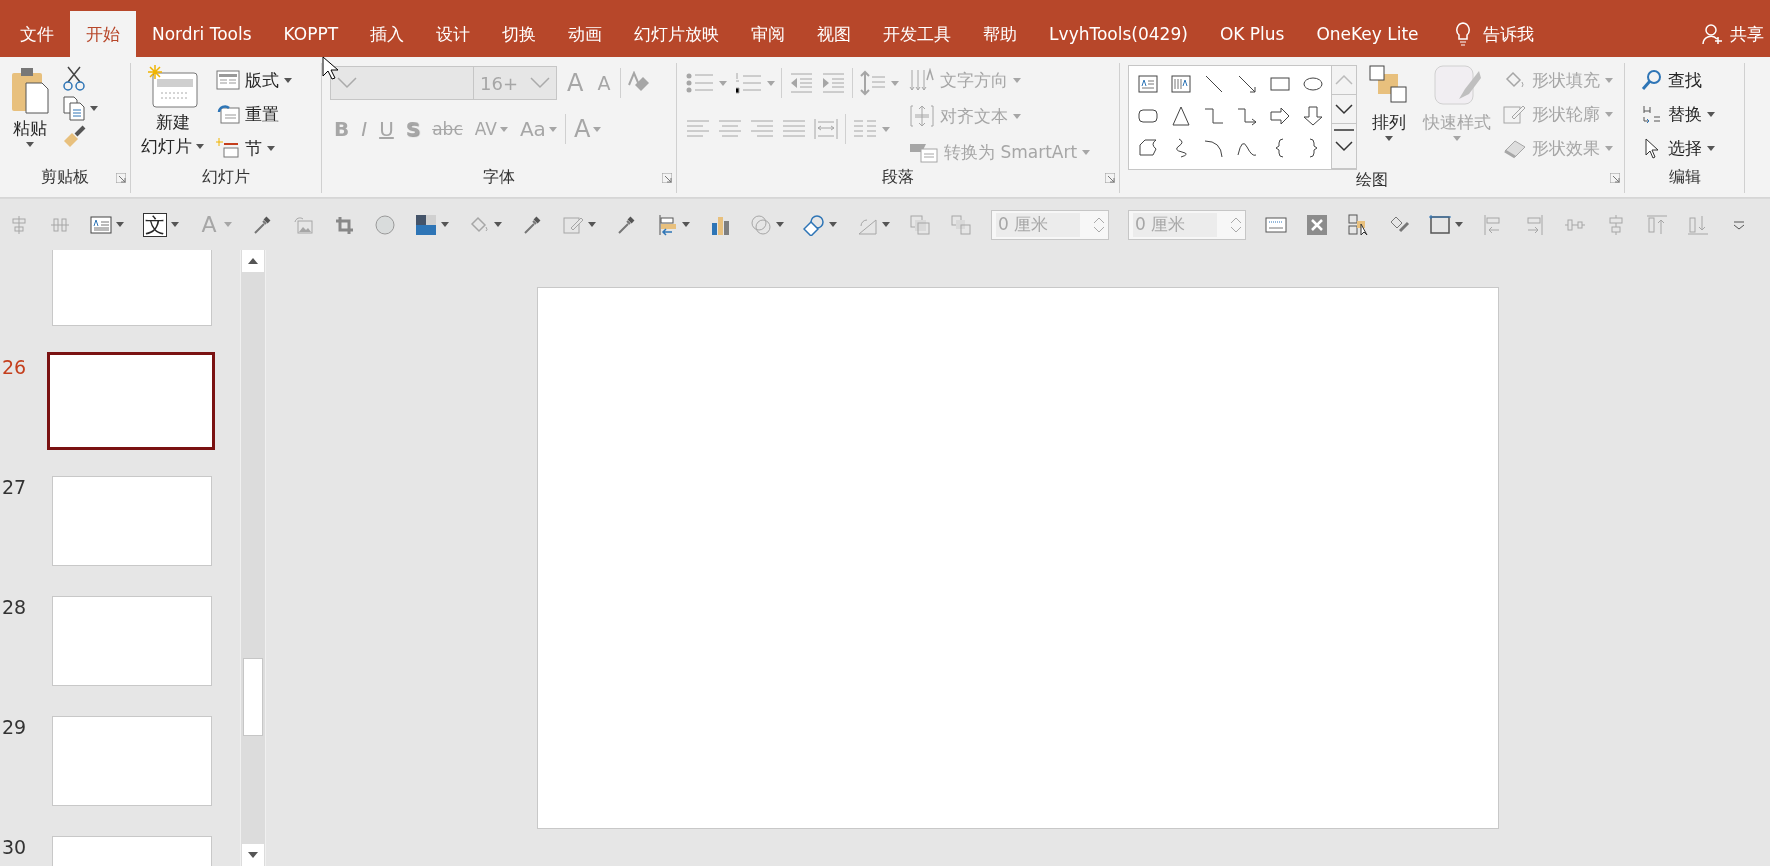 Image resolution: width=1770 pixels, height=866 pixels. I want to click on scissors-icon, so click(74, 78).